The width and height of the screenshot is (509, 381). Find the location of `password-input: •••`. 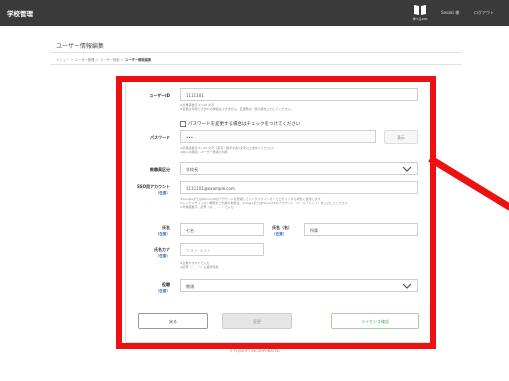

password-input: ••• is located at coordinates (278, 136).